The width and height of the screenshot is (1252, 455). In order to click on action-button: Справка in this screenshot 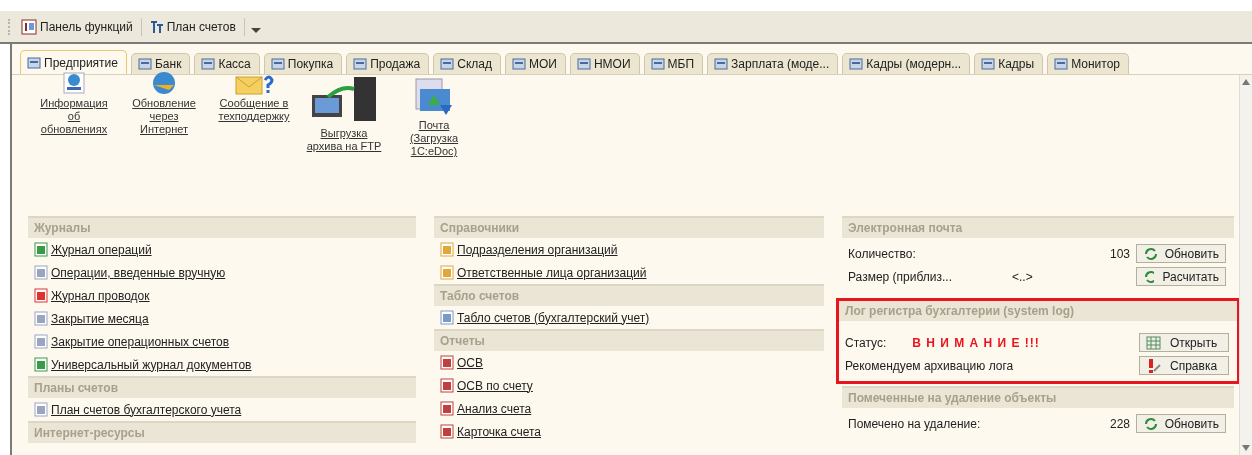, I will do `click(1184, 365)`.